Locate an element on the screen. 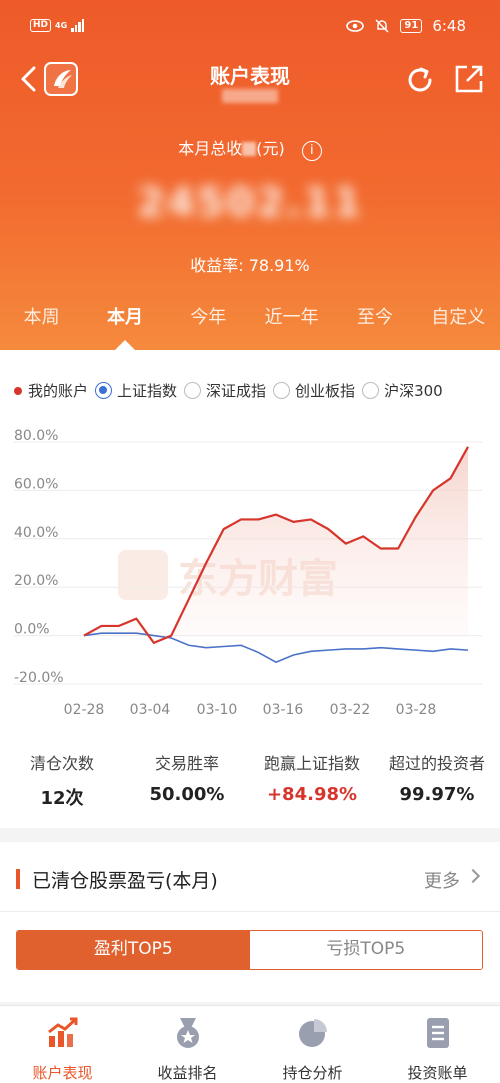 The height and width of the screenshot is (1083, 500). stat-label: 交易胜率 is located at coordinates (186, 763).